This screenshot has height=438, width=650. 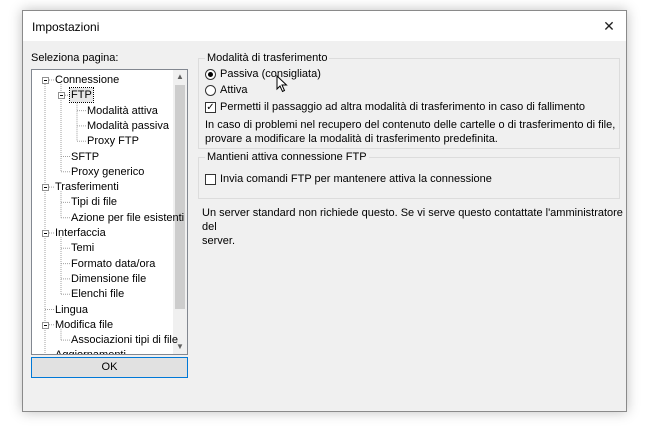 I want to click on tree-item: FTP, so click(x=81, y=95).